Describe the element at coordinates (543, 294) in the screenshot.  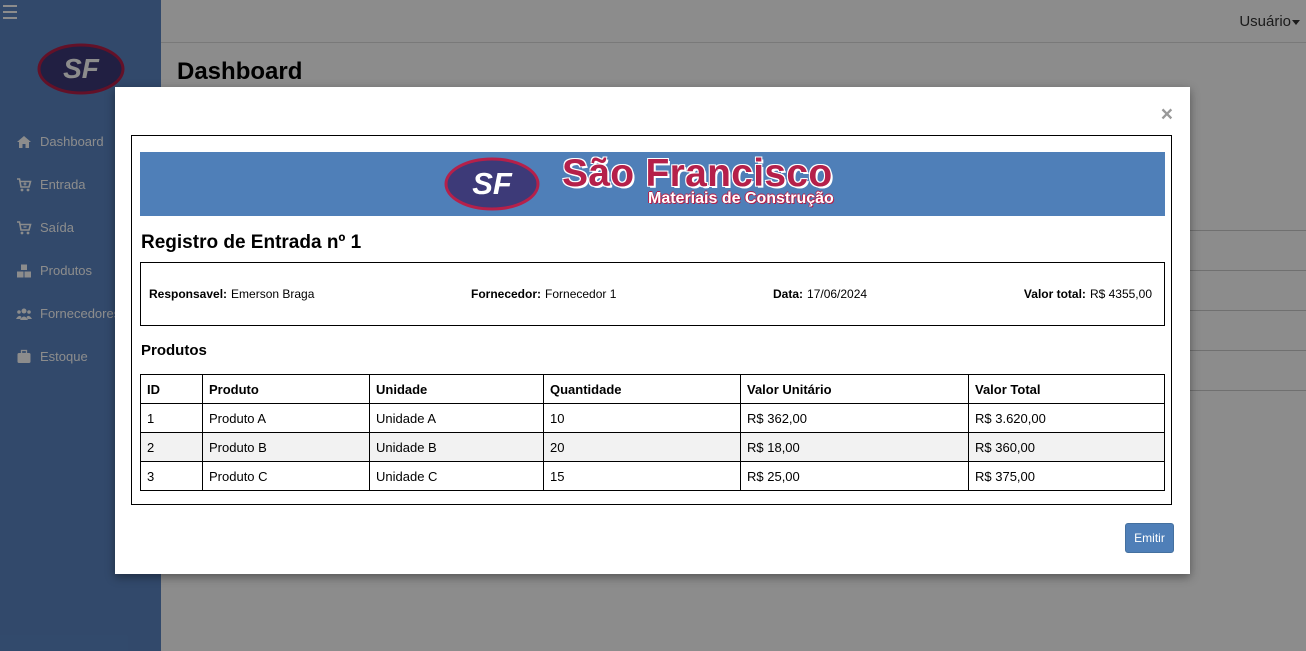
I see `fornecedor-field: Fornecedor: Fornecedor 1` at that location.